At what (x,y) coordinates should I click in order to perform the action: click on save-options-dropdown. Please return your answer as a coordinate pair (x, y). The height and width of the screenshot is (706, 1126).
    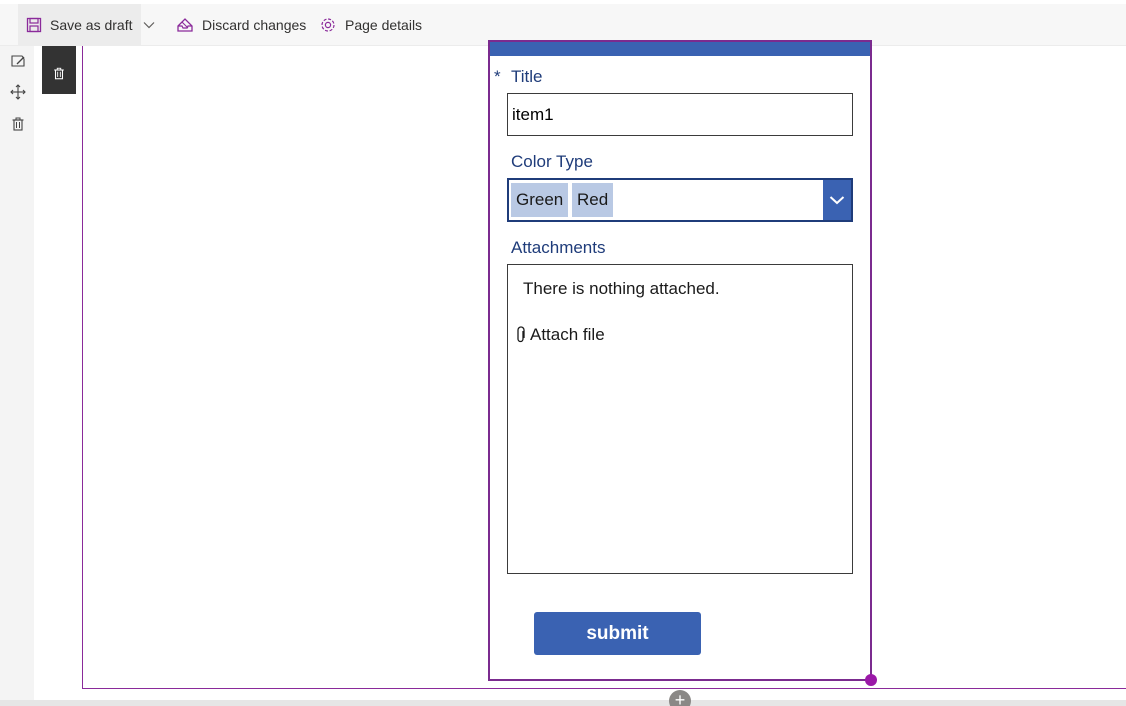
    Looking at the image, I should click on (153, 25).